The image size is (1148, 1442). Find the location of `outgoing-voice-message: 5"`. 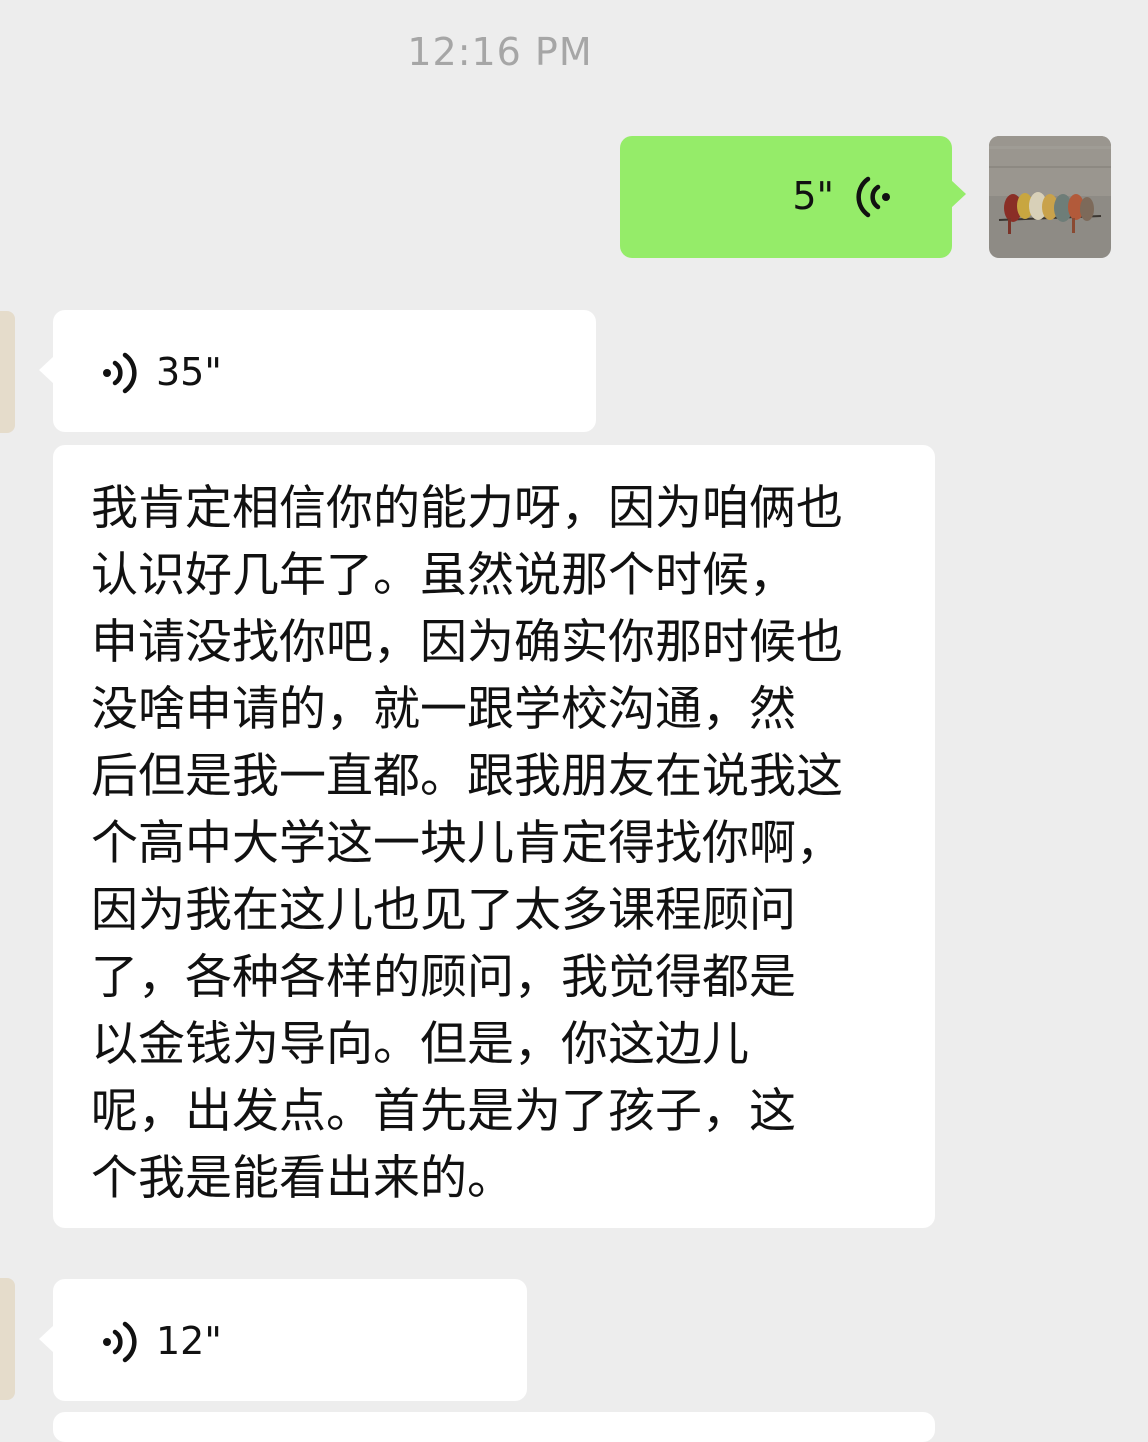

outgoing-voice-message: 5" is located at coordinates (793, 197).